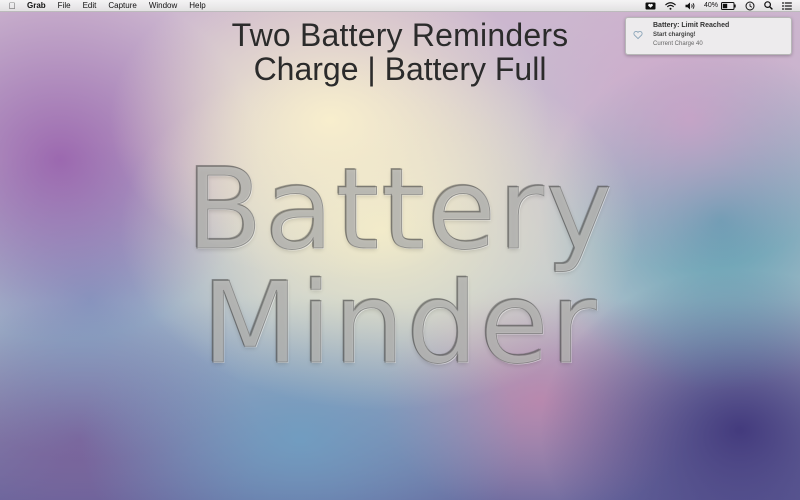  What do you see at coordinates (90, 6) in the screenshot?
I see `menu-item-edit: Edit` at bounding box center [90, 6].